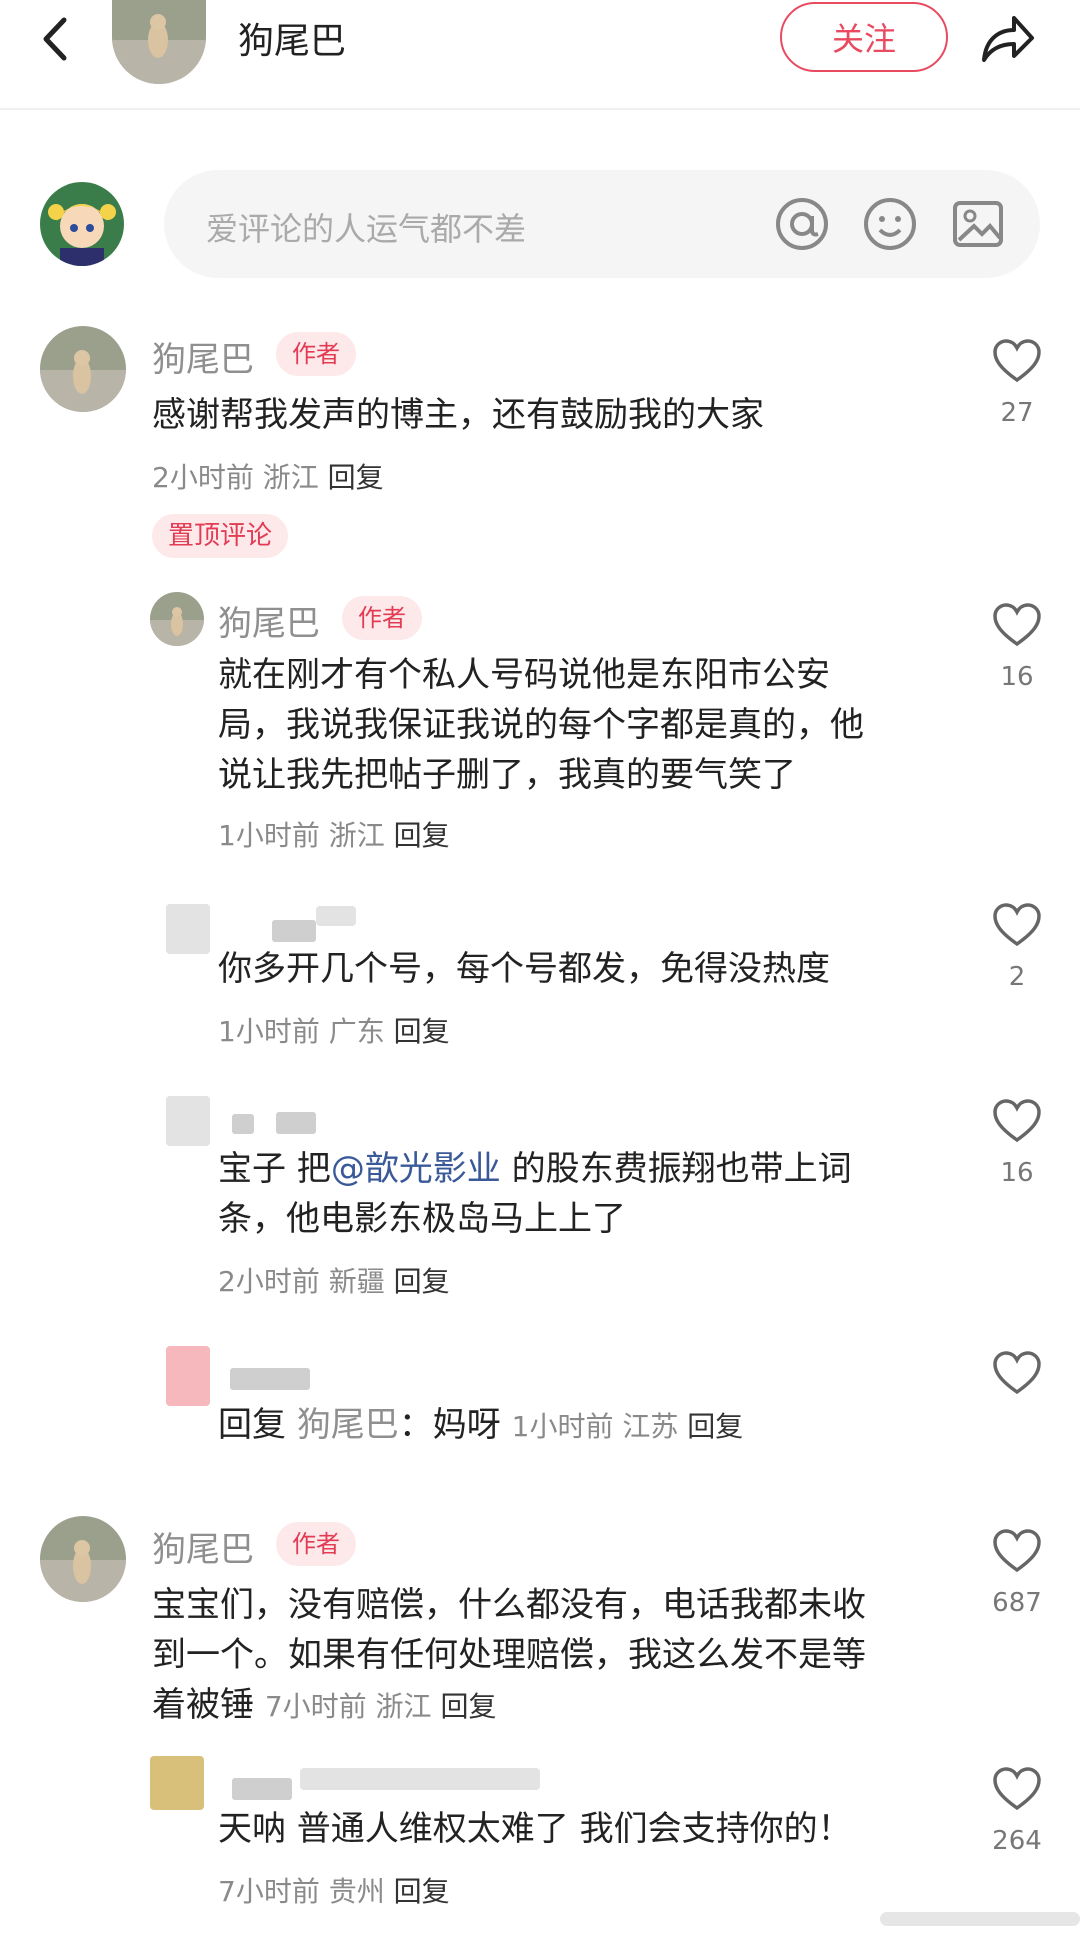 This screenshot has width=1080, height=1944. What do you see at coordinates (422, 1219) in the screenshot?
I see `comment-text-line: 条，他电影东极岛马上上了` at bounding box center [422, 1219].